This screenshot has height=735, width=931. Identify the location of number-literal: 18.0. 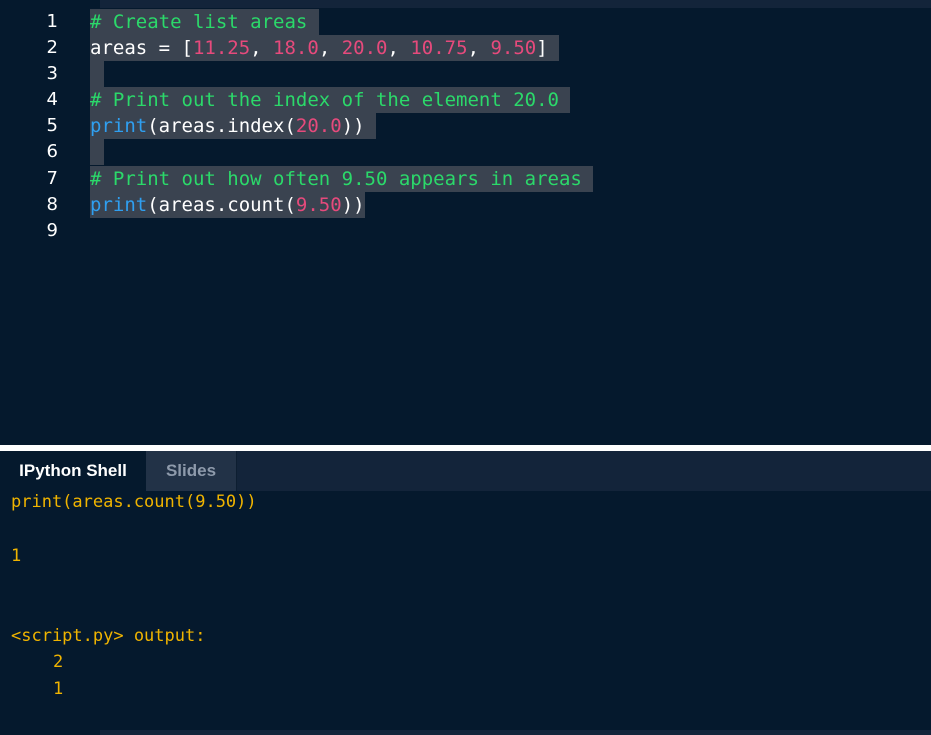
(296, 48).